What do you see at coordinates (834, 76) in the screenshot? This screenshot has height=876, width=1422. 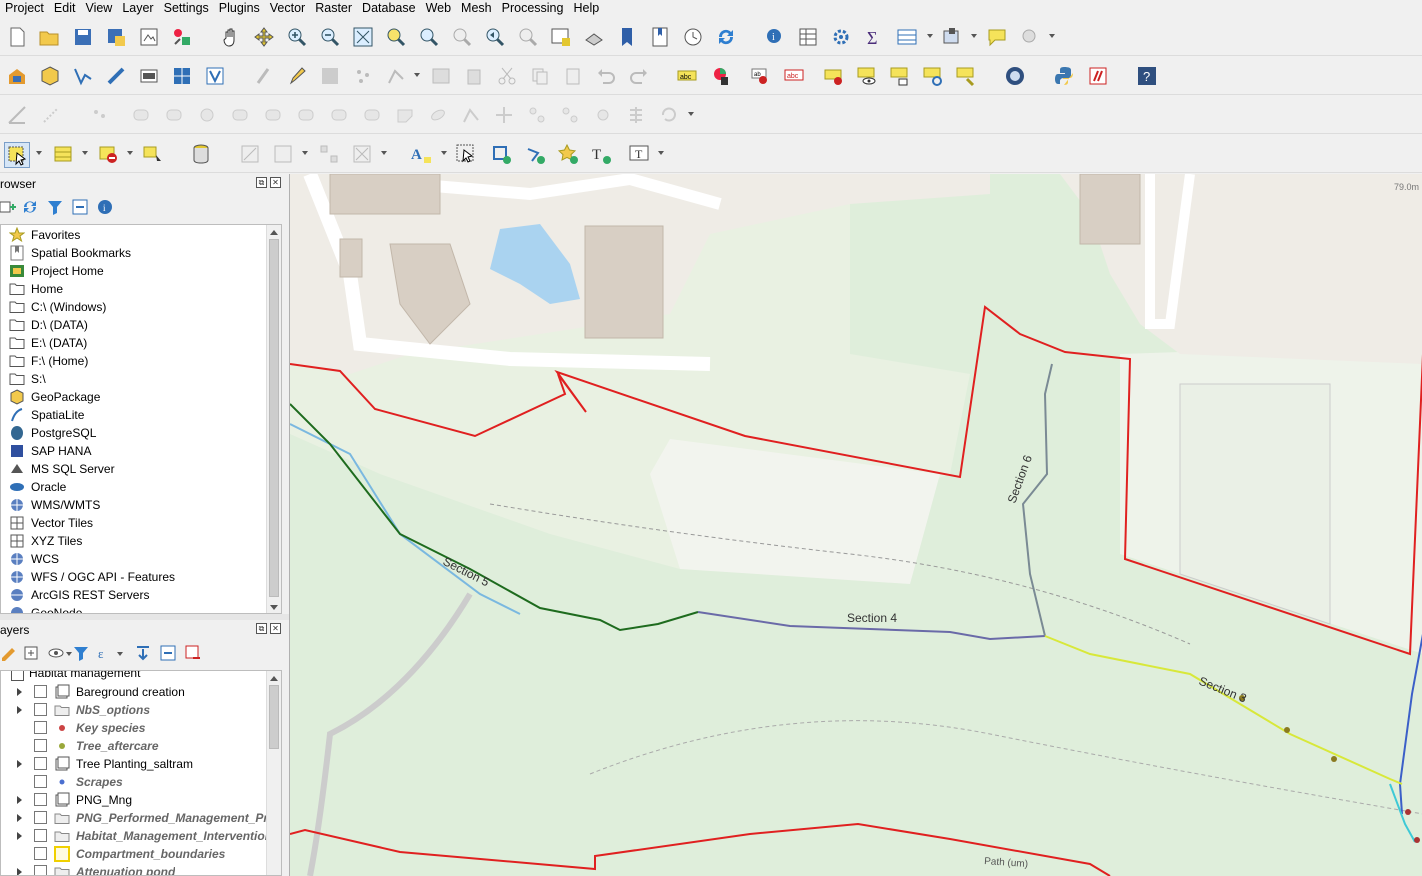 I see `move-label-icon` at bounding box center [834, 76].